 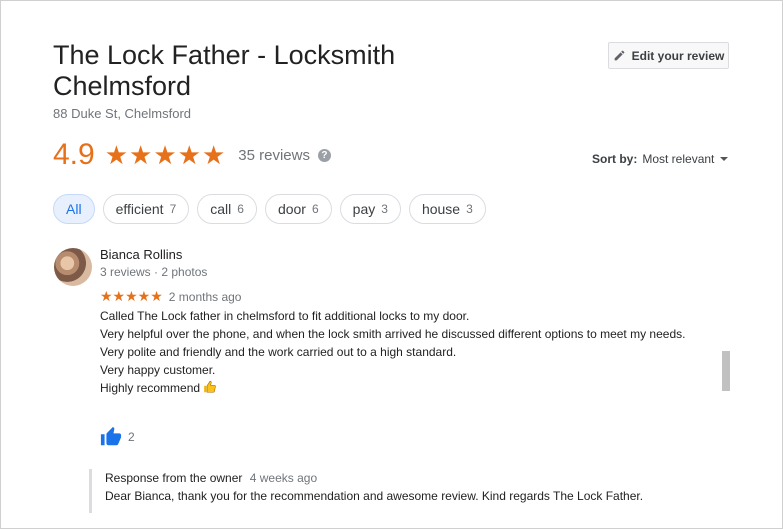 I want to click on pencil-icon, so click(x=619, y=55).